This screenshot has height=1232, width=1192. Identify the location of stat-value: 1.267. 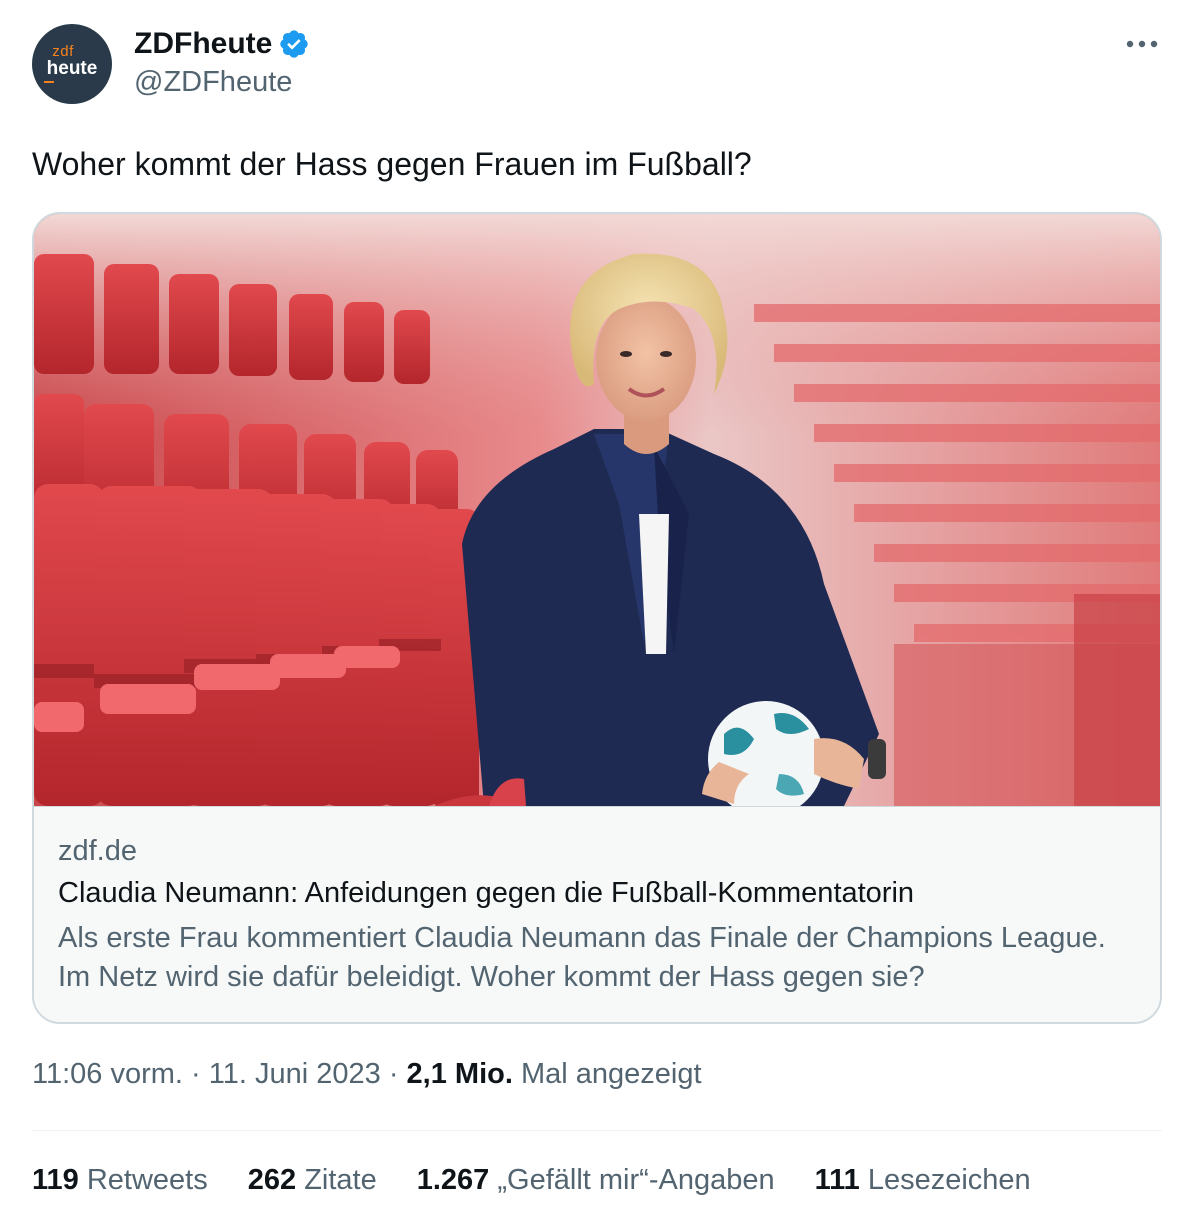
(453, 1180).